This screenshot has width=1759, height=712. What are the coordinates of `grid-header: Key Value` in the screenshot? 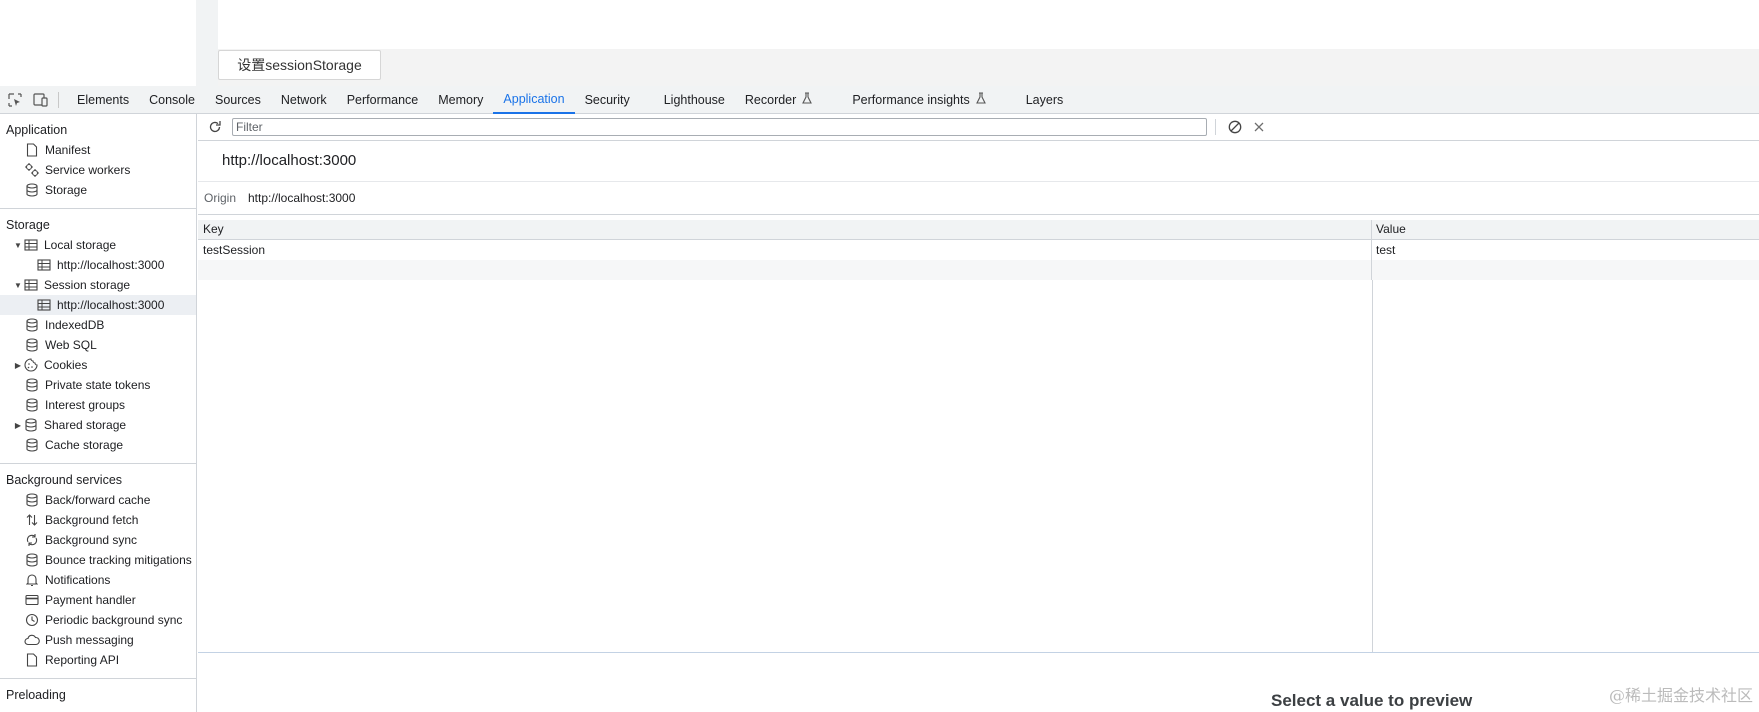 It's located at (978, 230).